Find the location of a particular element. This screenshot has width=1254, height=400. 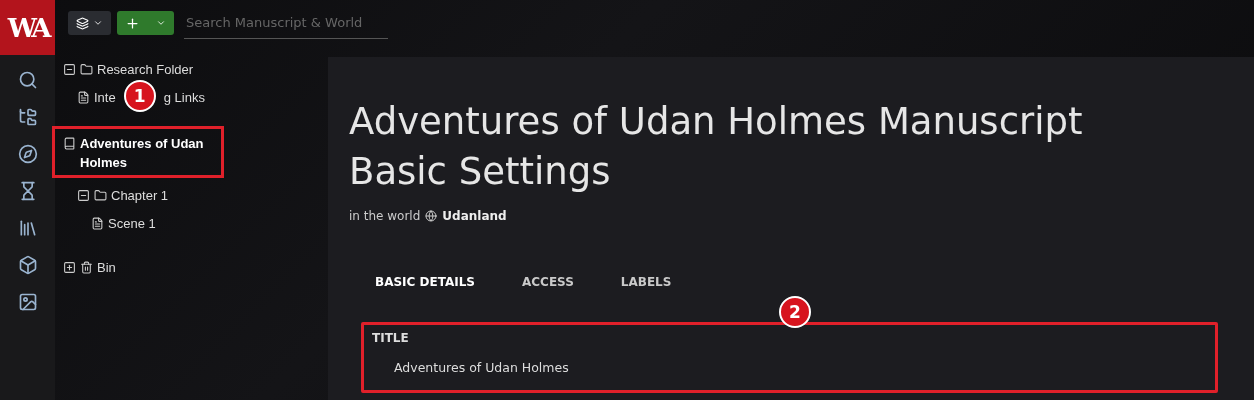

tree-item-text: g Links is located at coordinates (184, 98).